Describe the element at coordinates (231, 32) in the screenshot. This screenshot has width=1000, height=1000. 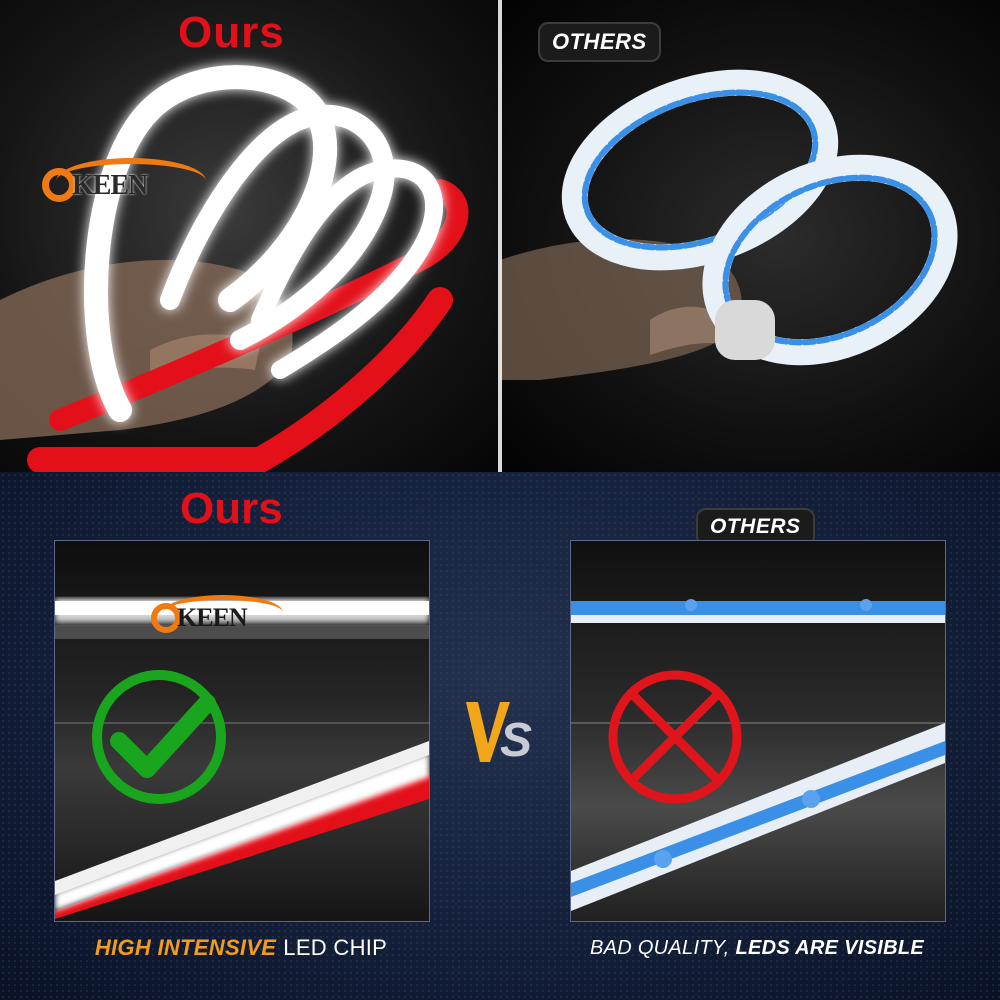
I see `ours-label-top: Ours` at that location.